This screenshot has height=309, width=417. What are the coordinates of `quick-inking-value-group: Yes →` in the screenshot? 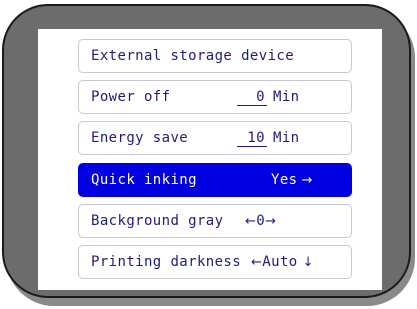 It's located at (292, 180).